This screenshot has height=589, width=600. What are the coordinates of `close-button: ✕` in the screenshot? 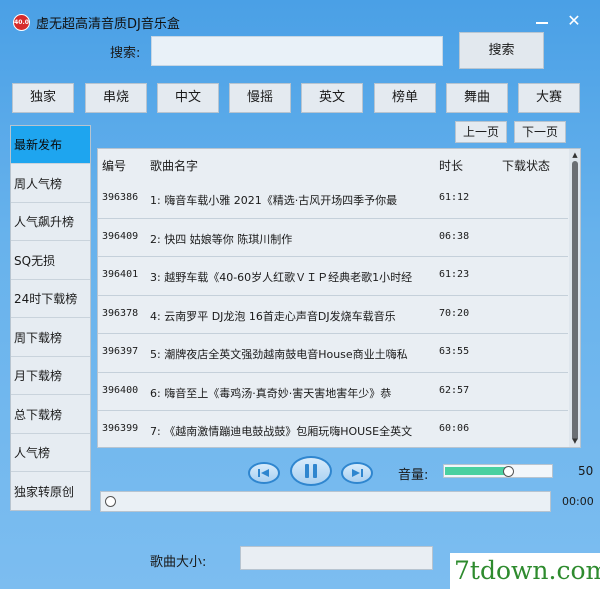 It's located at (574, 21).